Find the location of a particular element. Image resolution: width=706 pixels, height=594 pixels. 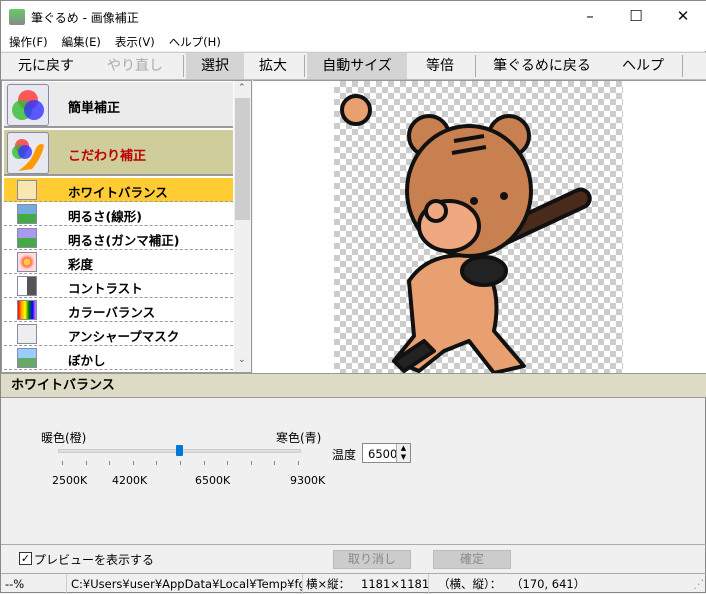

item-label: ホワイトバランス is located at coordinates (118, 192).